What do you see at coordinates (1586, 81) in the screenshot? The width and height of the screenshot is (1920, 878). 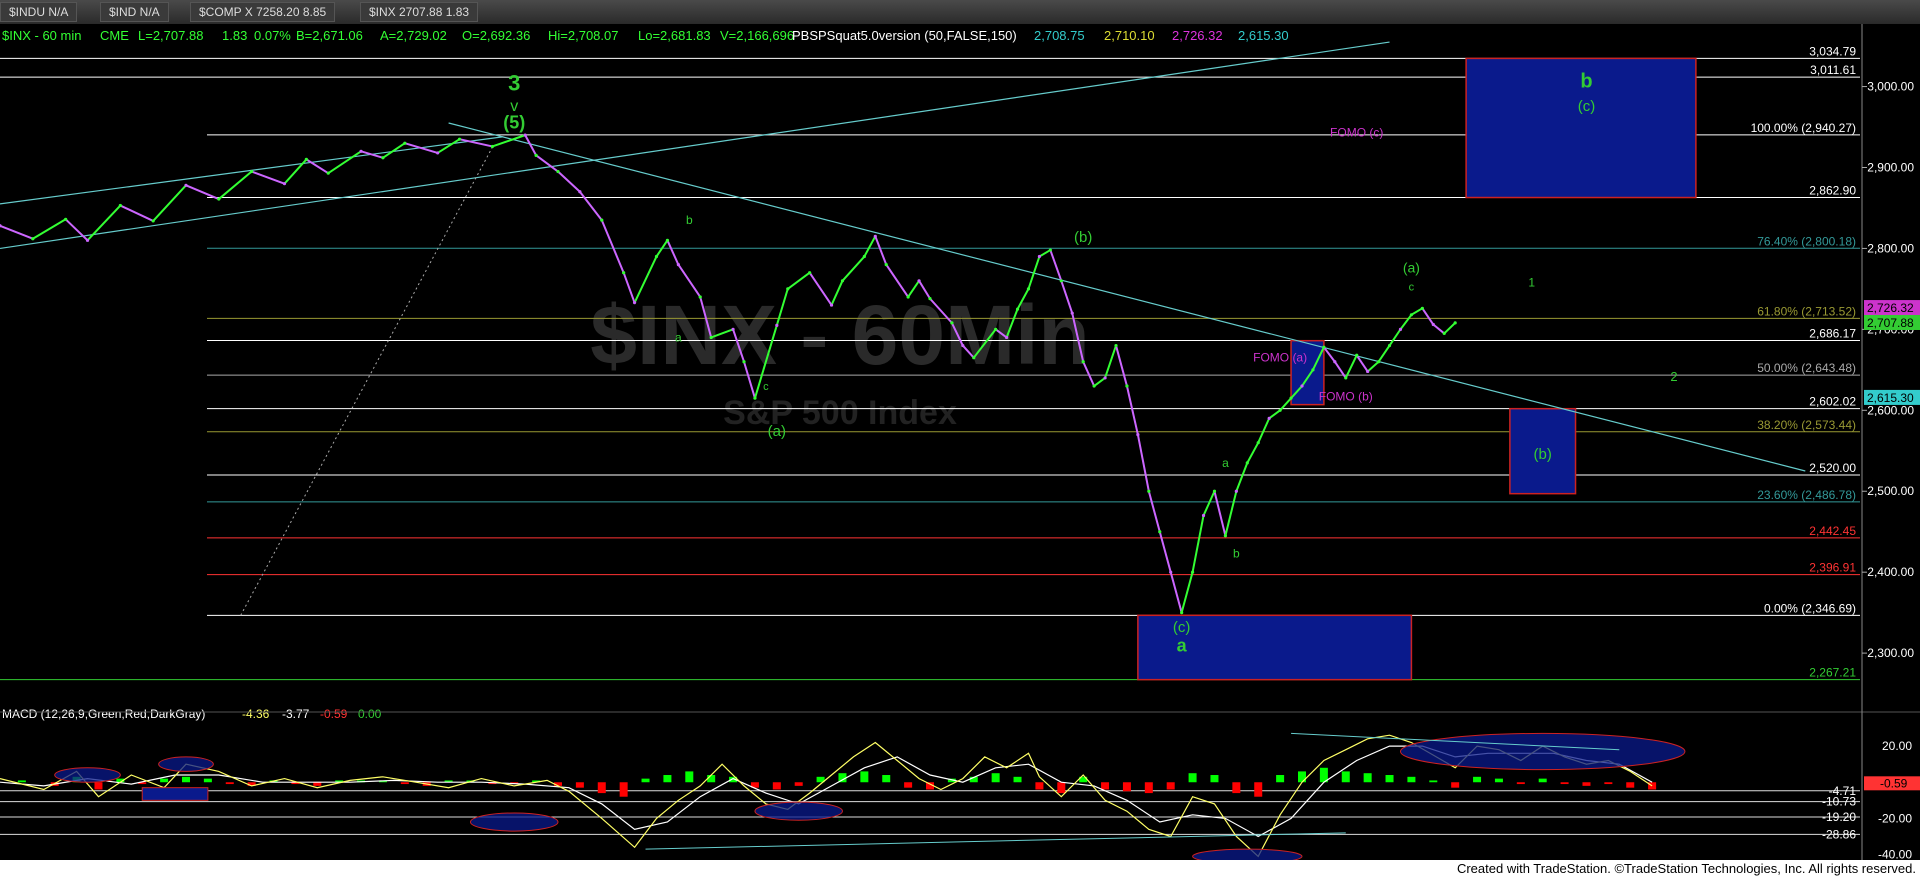 I see `wave-label-17: b` at bounding box center [1586, 81].